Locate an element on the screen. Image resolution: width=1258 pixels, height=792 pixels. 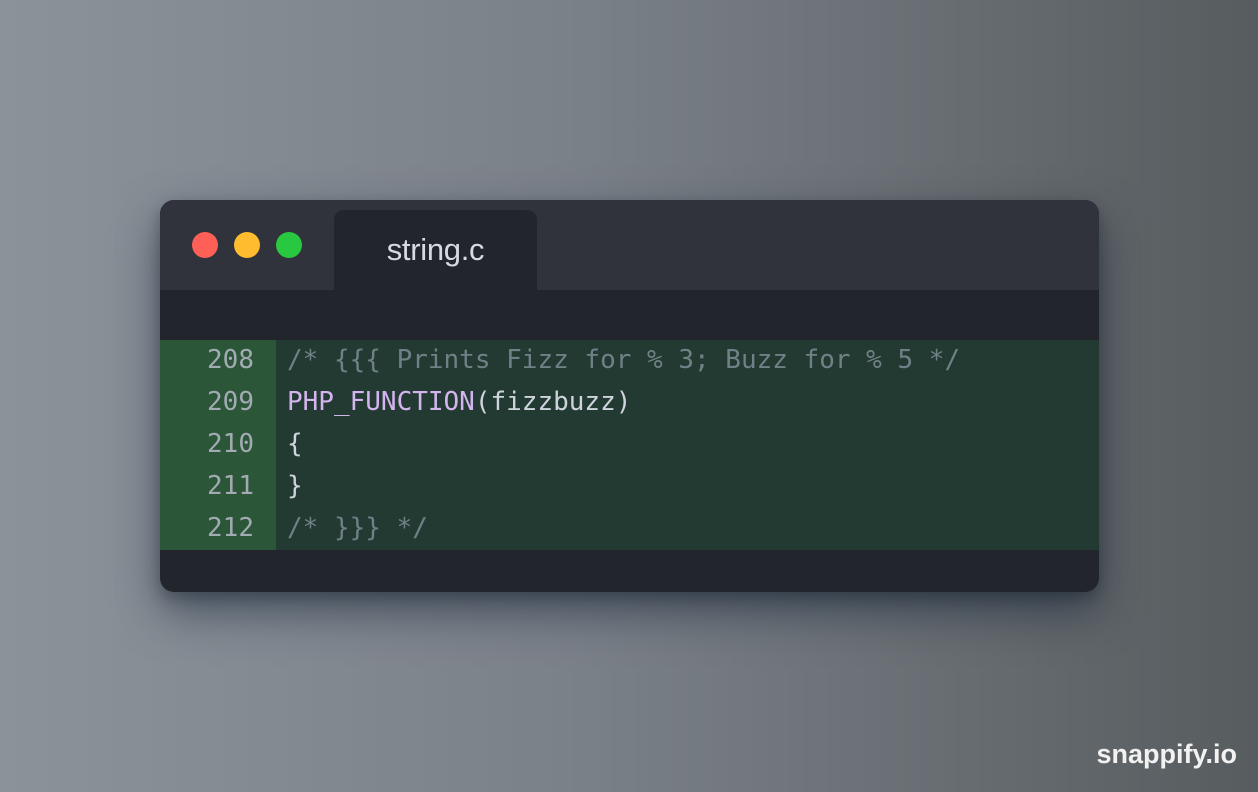
plain-token: { is located at coordinates (295, 444).